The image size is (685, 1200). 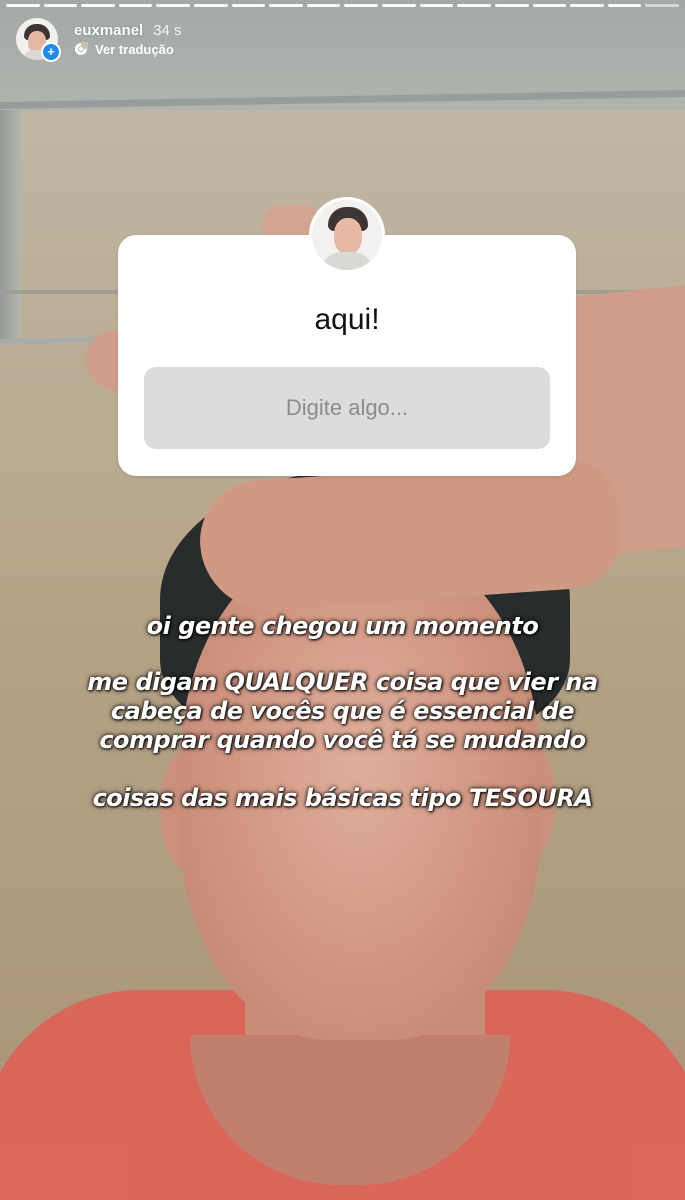 What do you see at coordinates (51, 52) in the screenshot?
I see `plus-icon: +` at bounding box center [51, 52].